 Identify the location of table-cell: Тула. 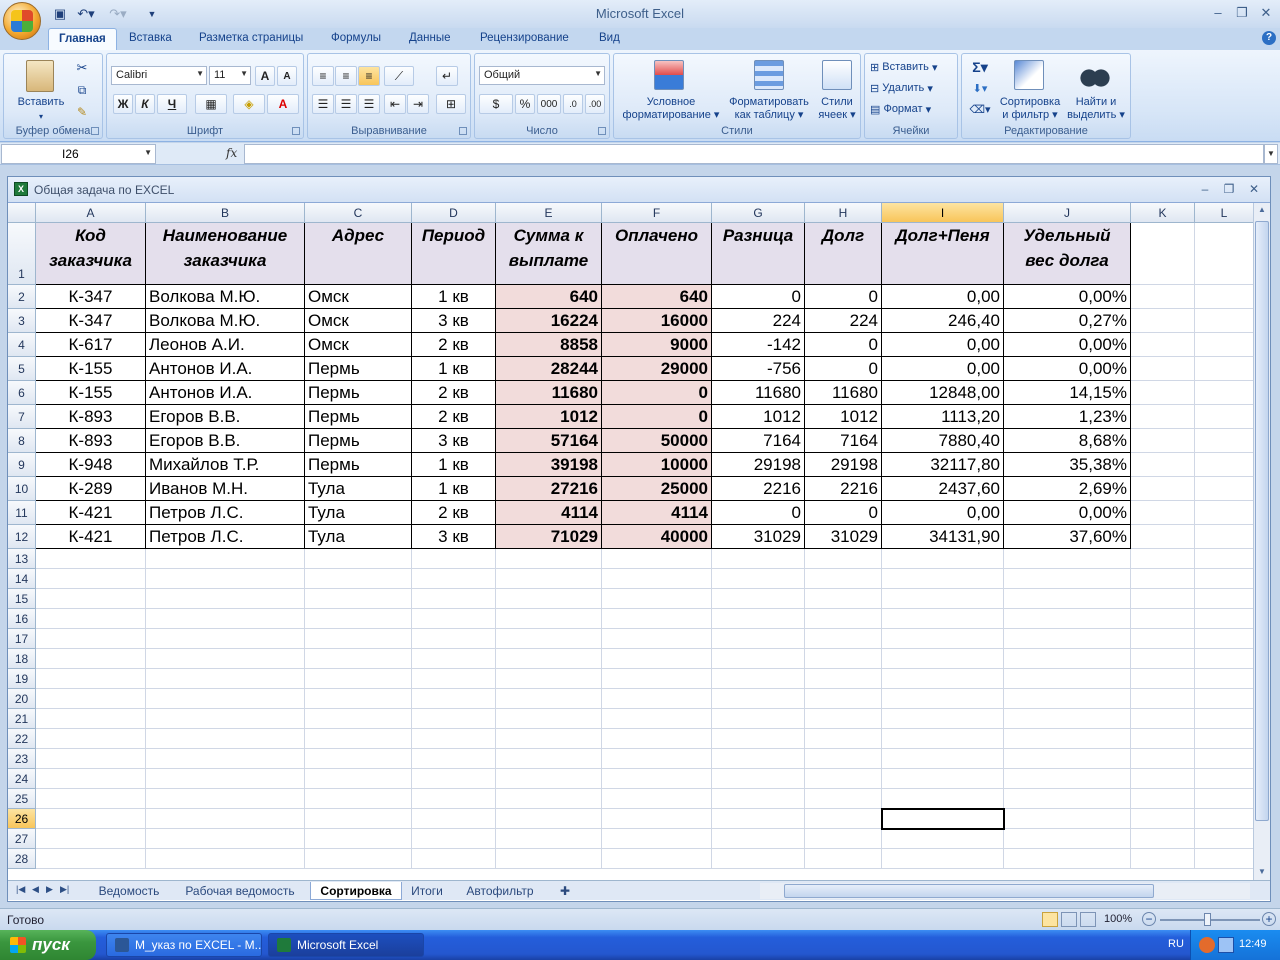
(358, 537).